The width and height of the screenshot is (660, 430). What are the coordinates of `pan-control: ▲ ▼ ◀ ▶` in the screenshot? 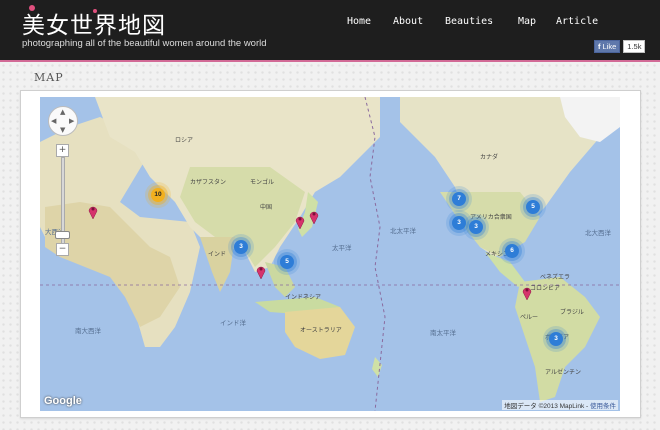 It's located at (63, 121).